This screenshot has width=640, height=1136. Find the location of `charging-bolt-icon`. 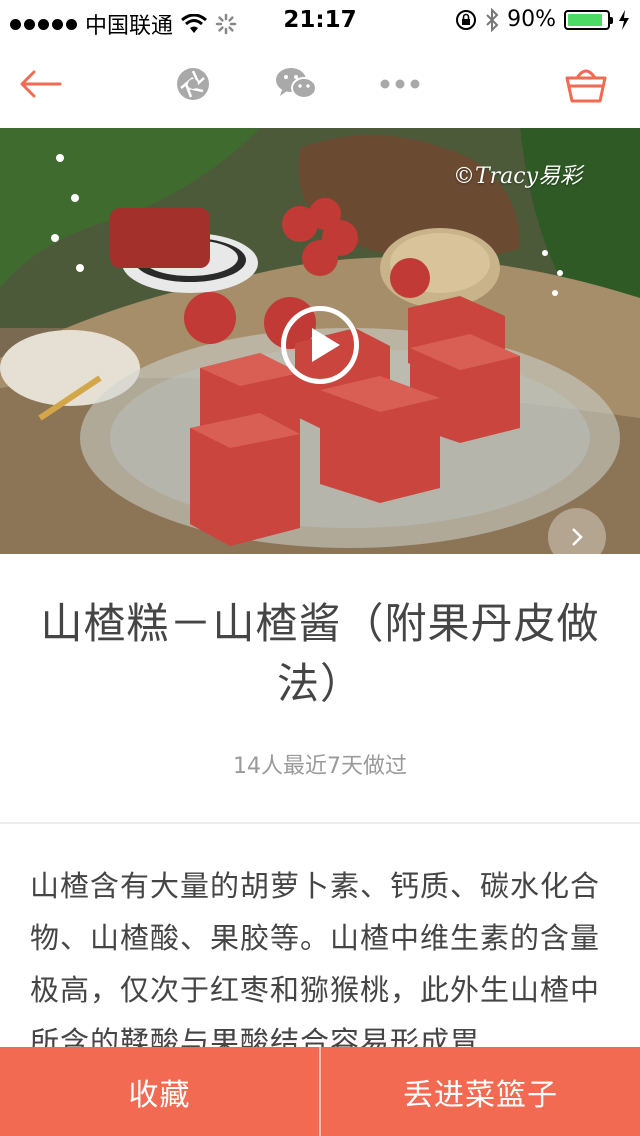

charging-bolt-icon is located at coordinates (624, 19).